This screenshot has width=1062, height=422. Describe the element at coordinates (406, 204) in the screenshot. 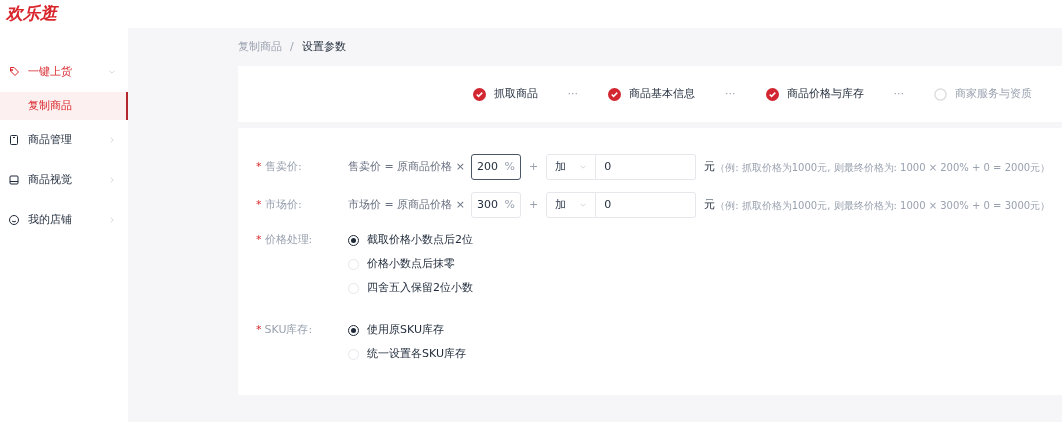

I see `formula-text: 市场价 = 原商品价格 ×` at that location.